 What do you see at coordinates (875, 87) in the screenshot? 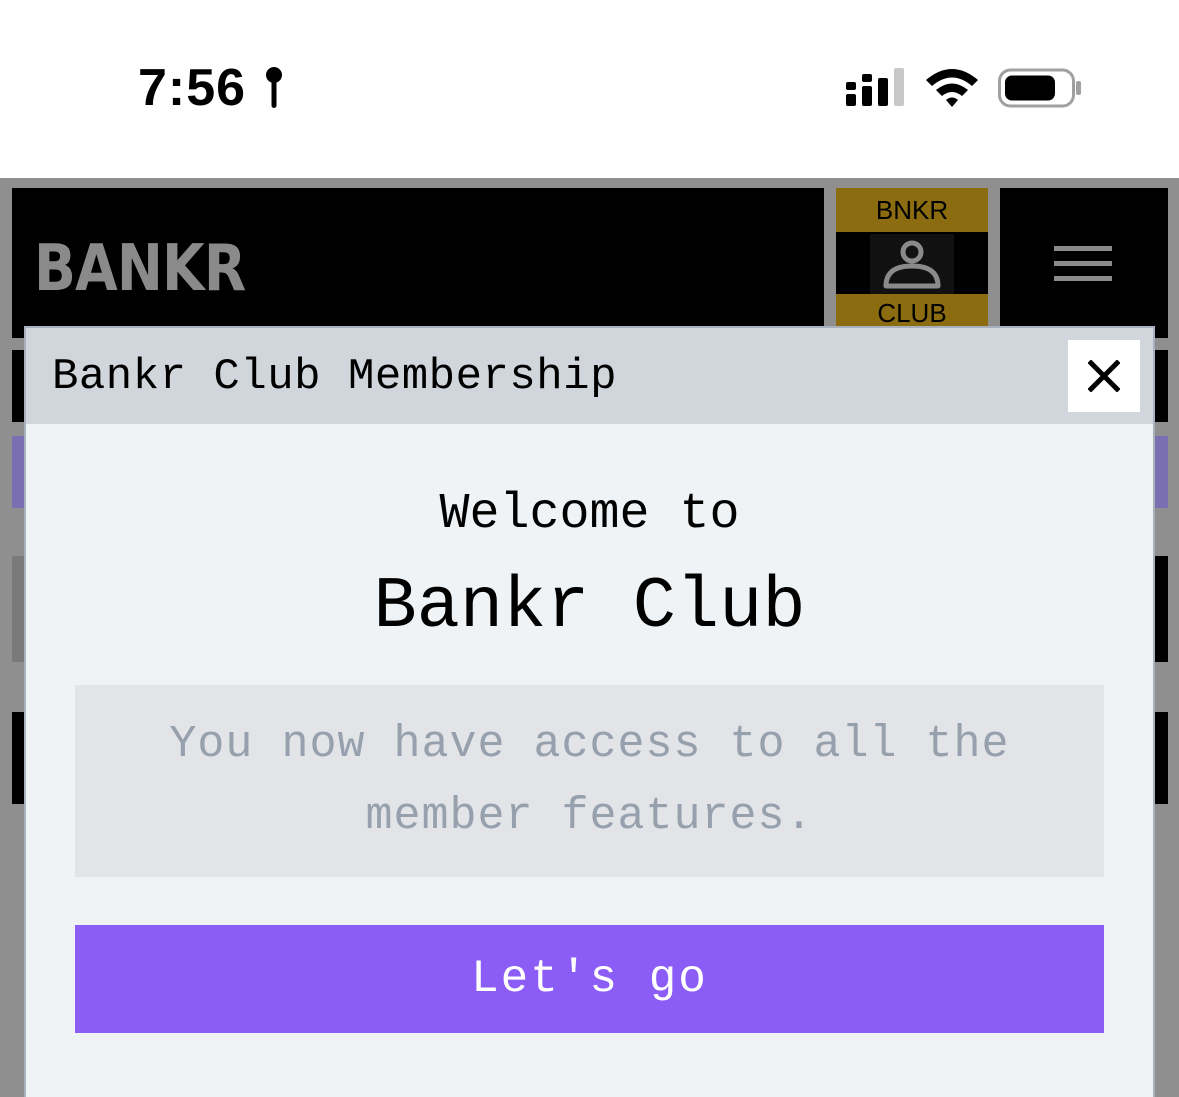
I see `signal-icon` at bounding box center [875, 87].